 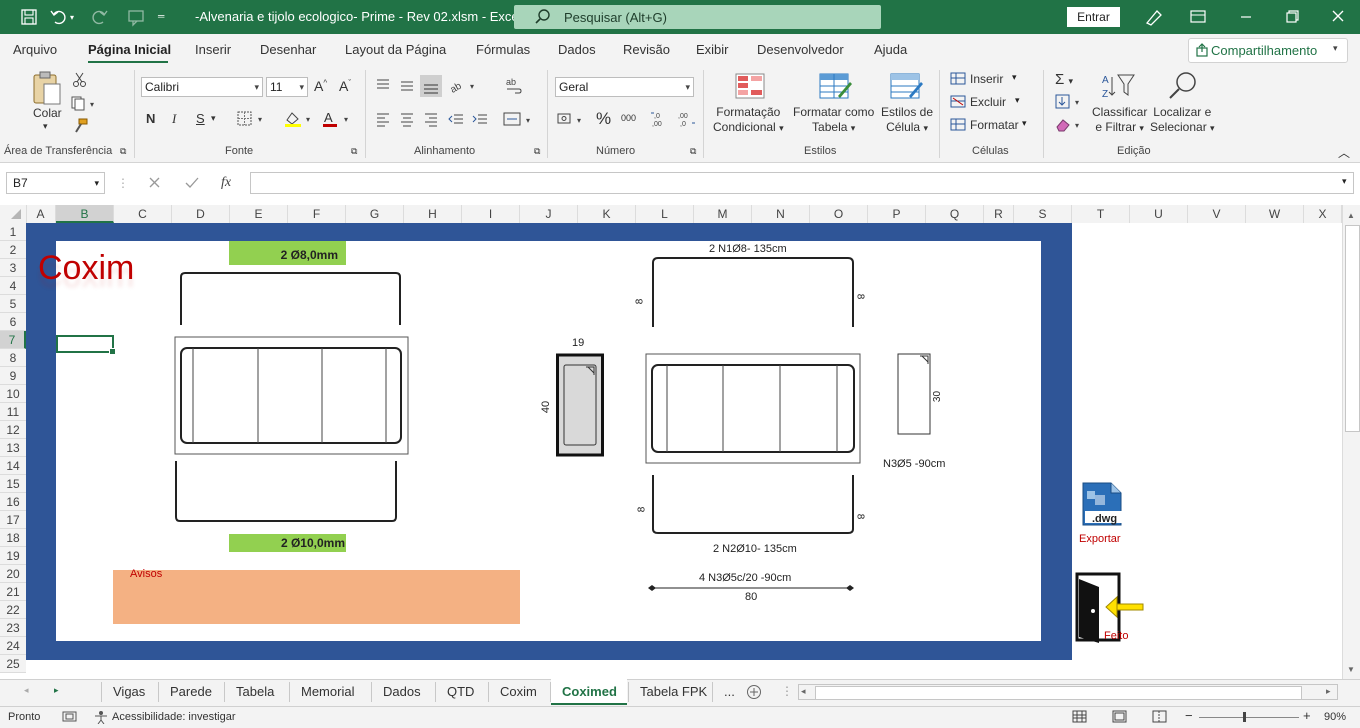 I want to click on align-right-icon, so click(x=431, y=119).